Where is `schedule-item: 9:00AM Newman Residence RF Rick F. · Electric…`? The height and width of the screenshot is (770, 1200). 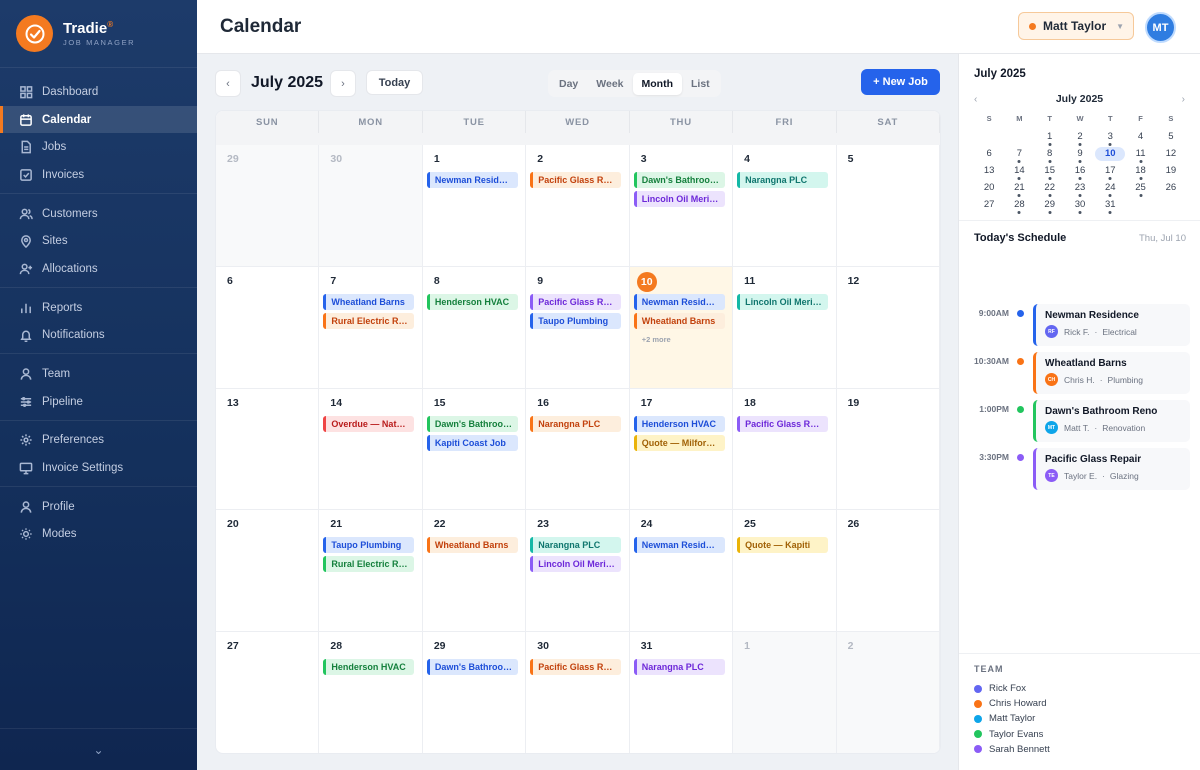 schedule-item: 9:00AM Newman Residence RF Rick F. · Electric… is located at coordinates (1079, 326).